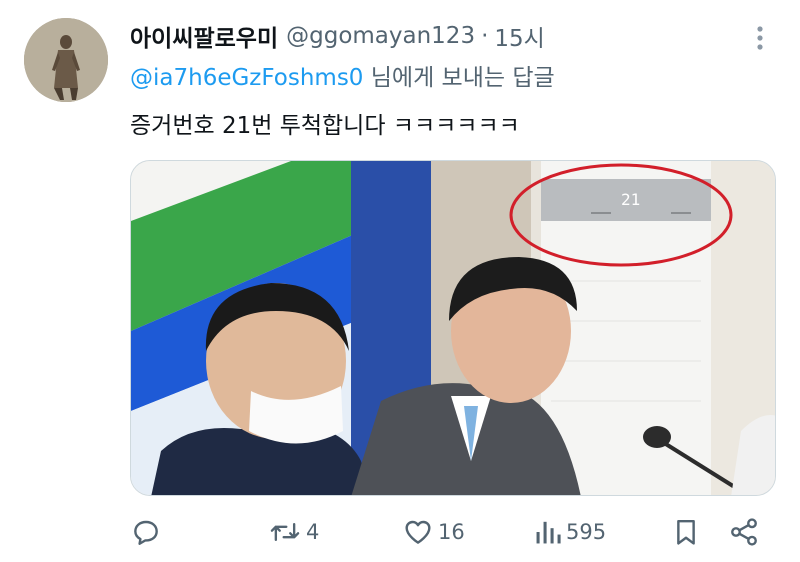  I want to click on reply-context: @ia7h6eGzFoshms0 님에게 보내는 답글, so click(342, 78).